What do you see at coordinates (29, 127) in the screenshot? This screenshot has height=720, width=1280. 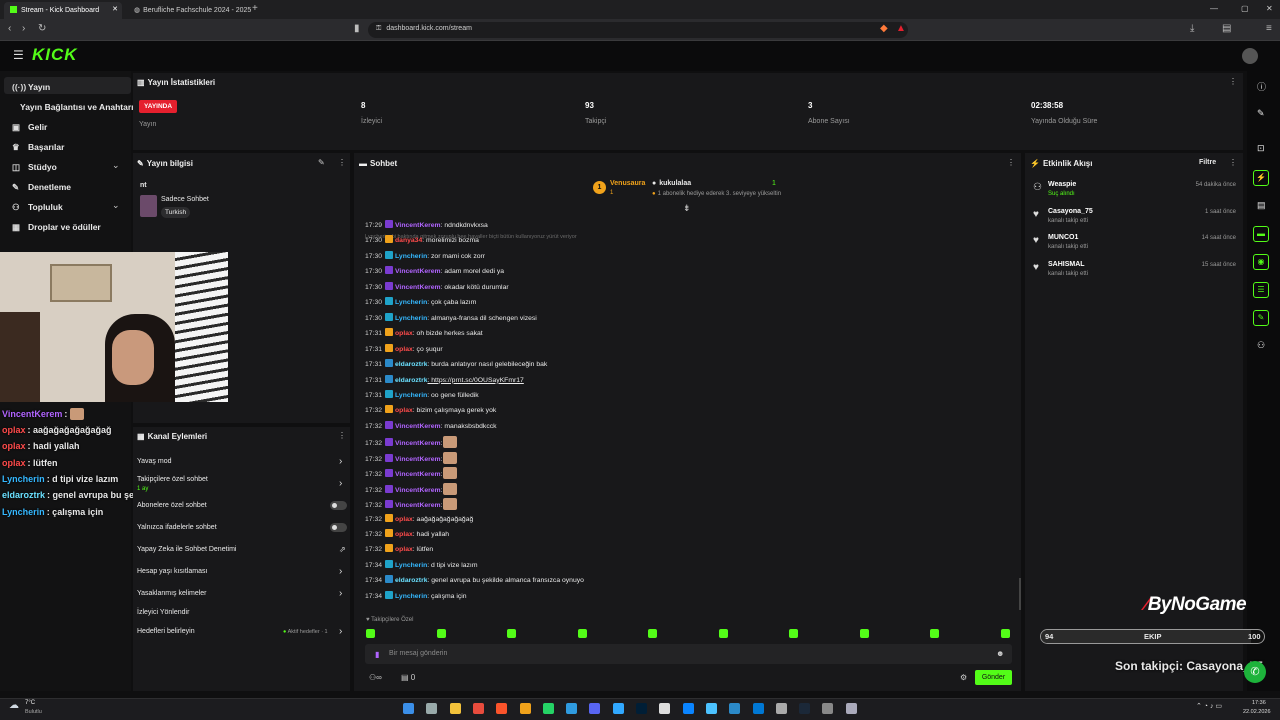 I see `sidebar-item-gelir: ▣ Gelir` at bounding box center [29, 127].